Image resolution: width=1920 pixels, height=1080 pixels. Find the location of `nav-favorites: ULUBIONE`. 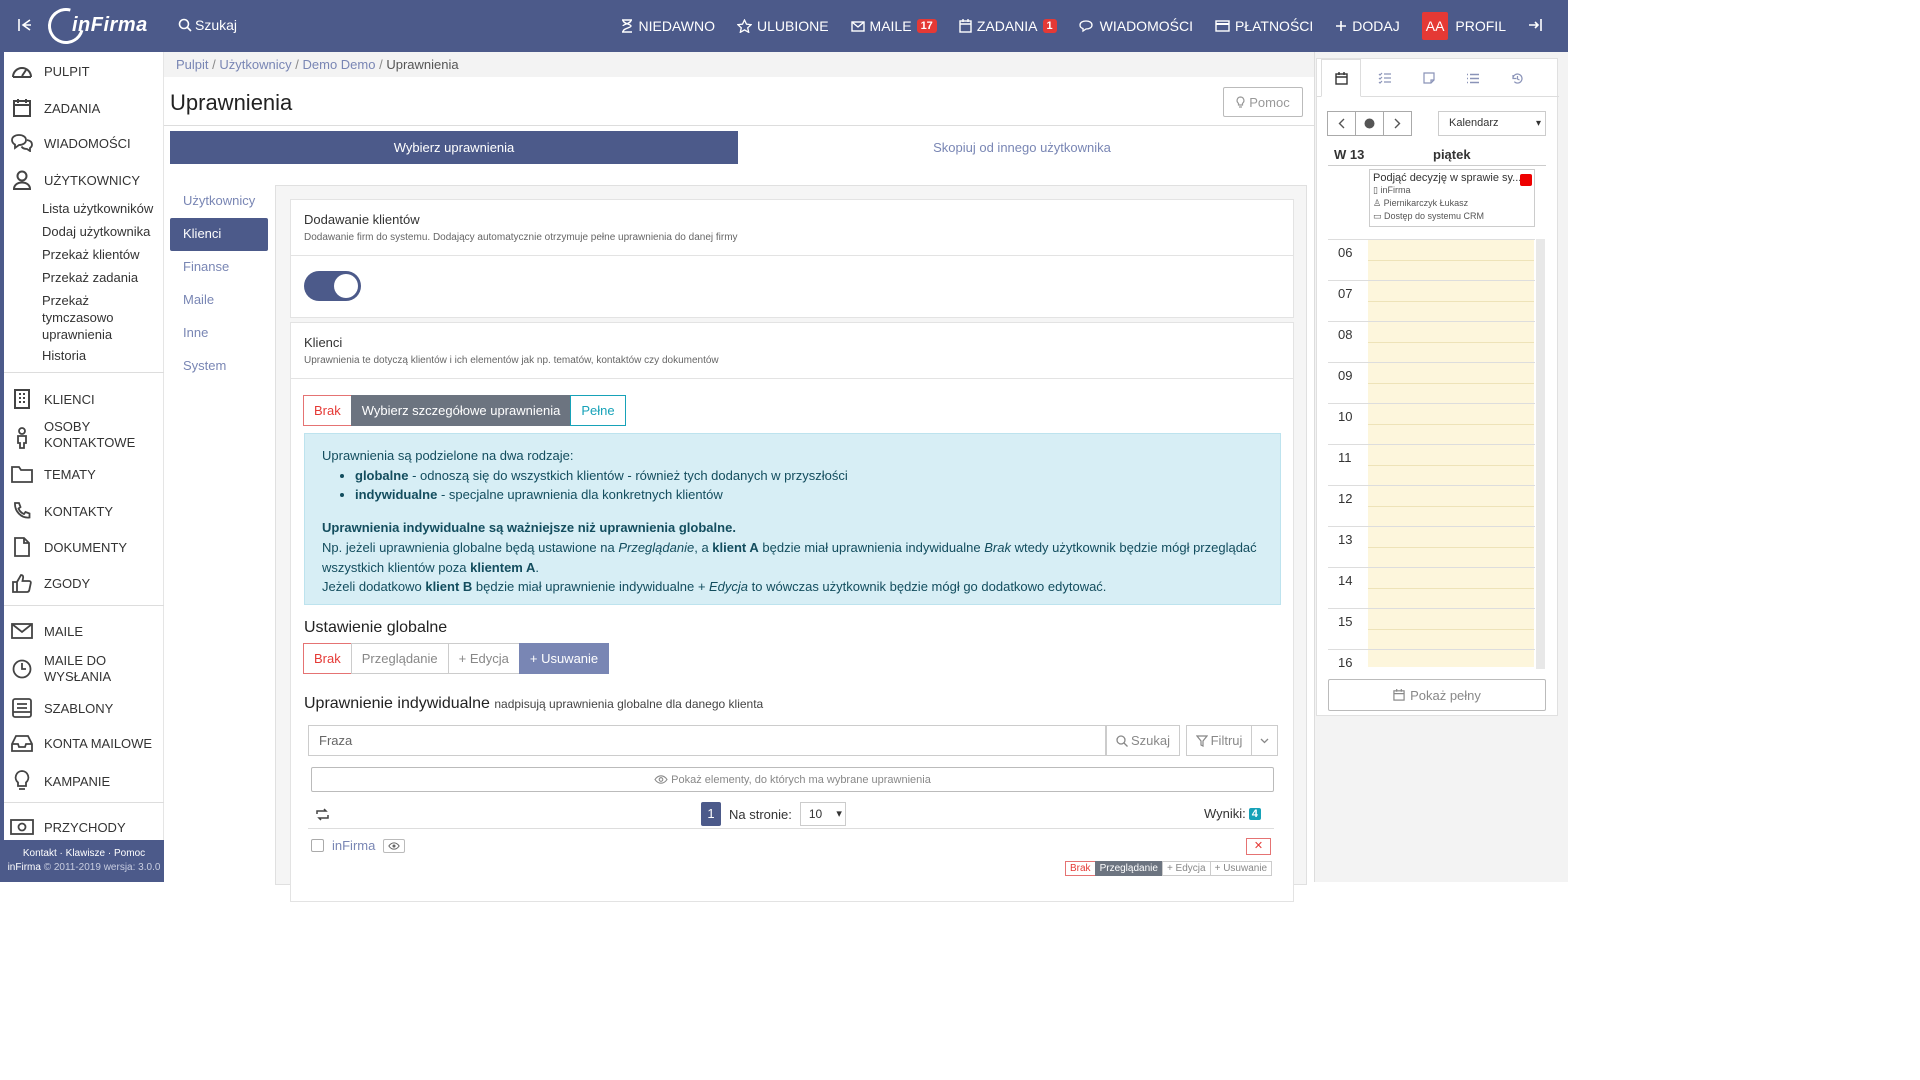

nav-favorites: ULUBIONE is located at coordinates (782, 26).